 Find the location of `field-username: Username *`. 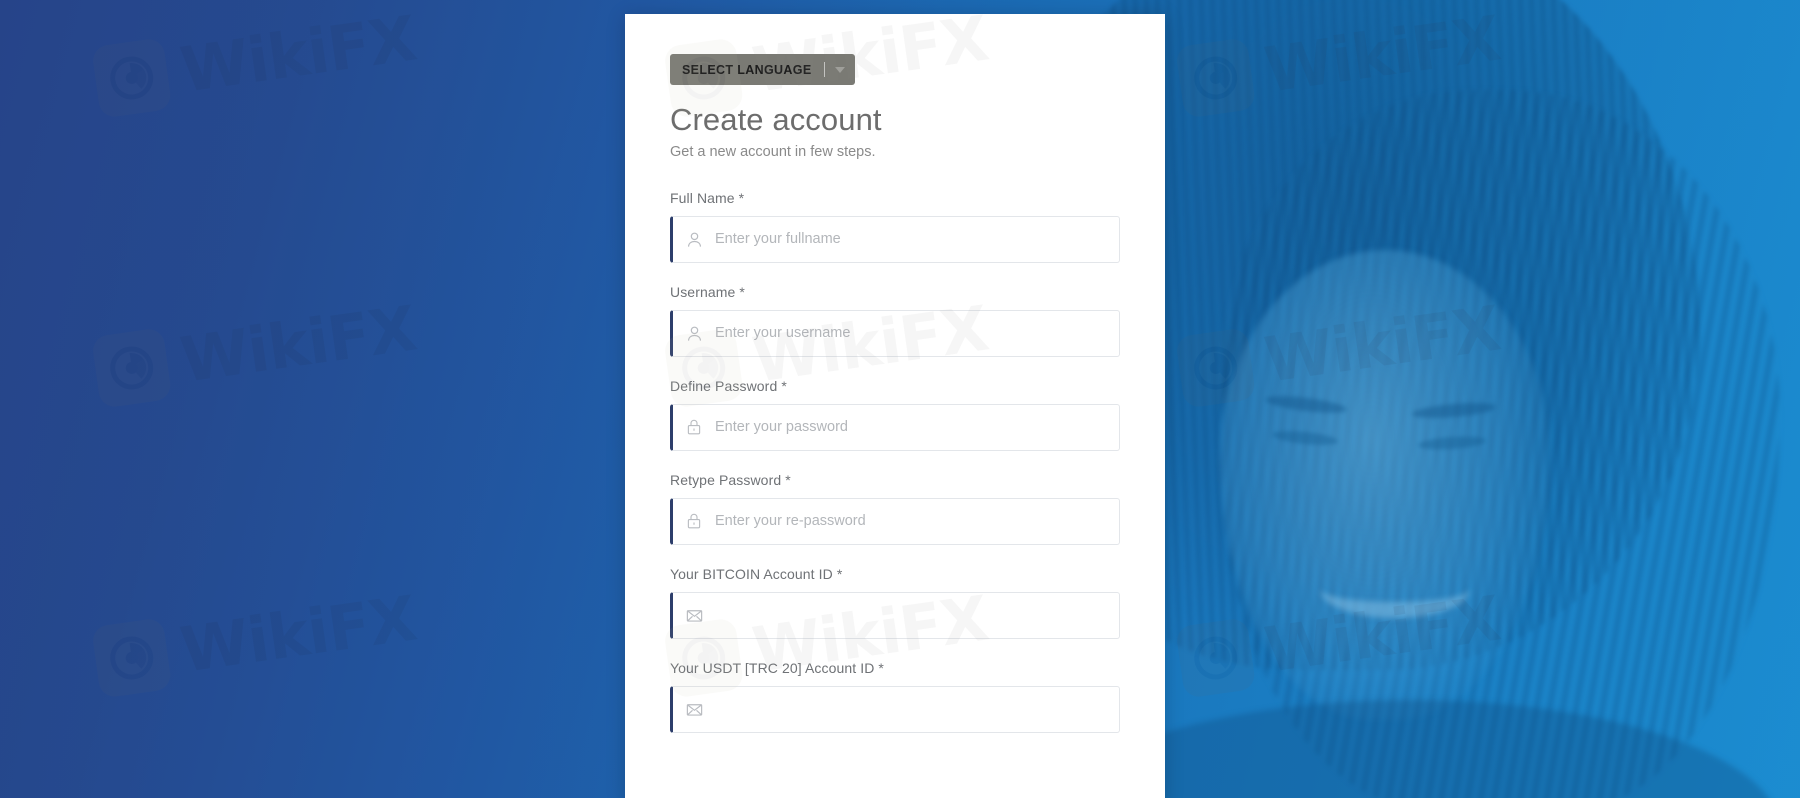

field-username: Username * is located at coordinates (895, 320).